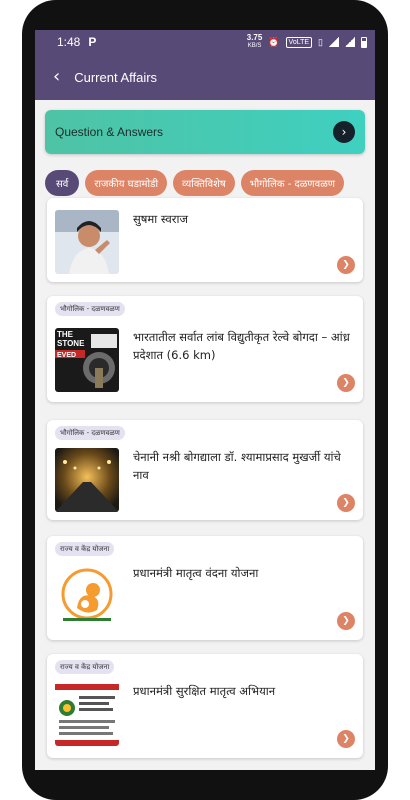  What do you see at coordinates (87, 242) in the screenshot?
I see `thumbnail-portrait` at bounding box center [87, 242].